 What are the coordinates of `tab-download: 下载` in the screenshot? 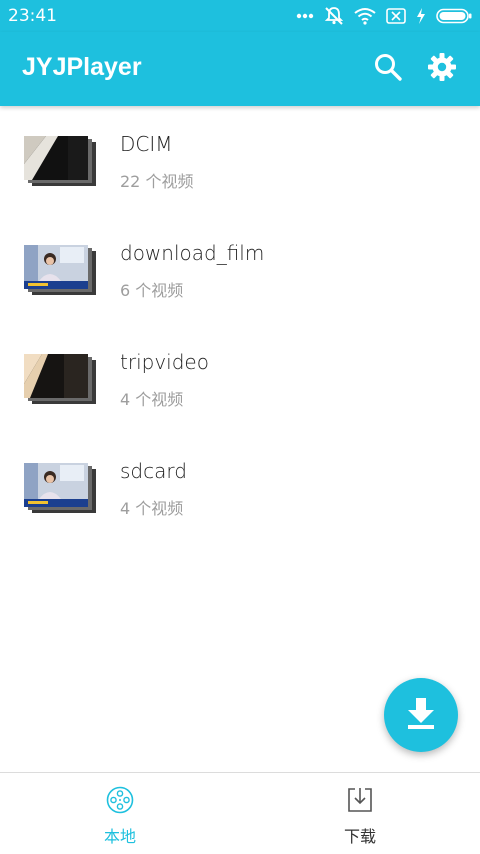 It's located at (360, 813).